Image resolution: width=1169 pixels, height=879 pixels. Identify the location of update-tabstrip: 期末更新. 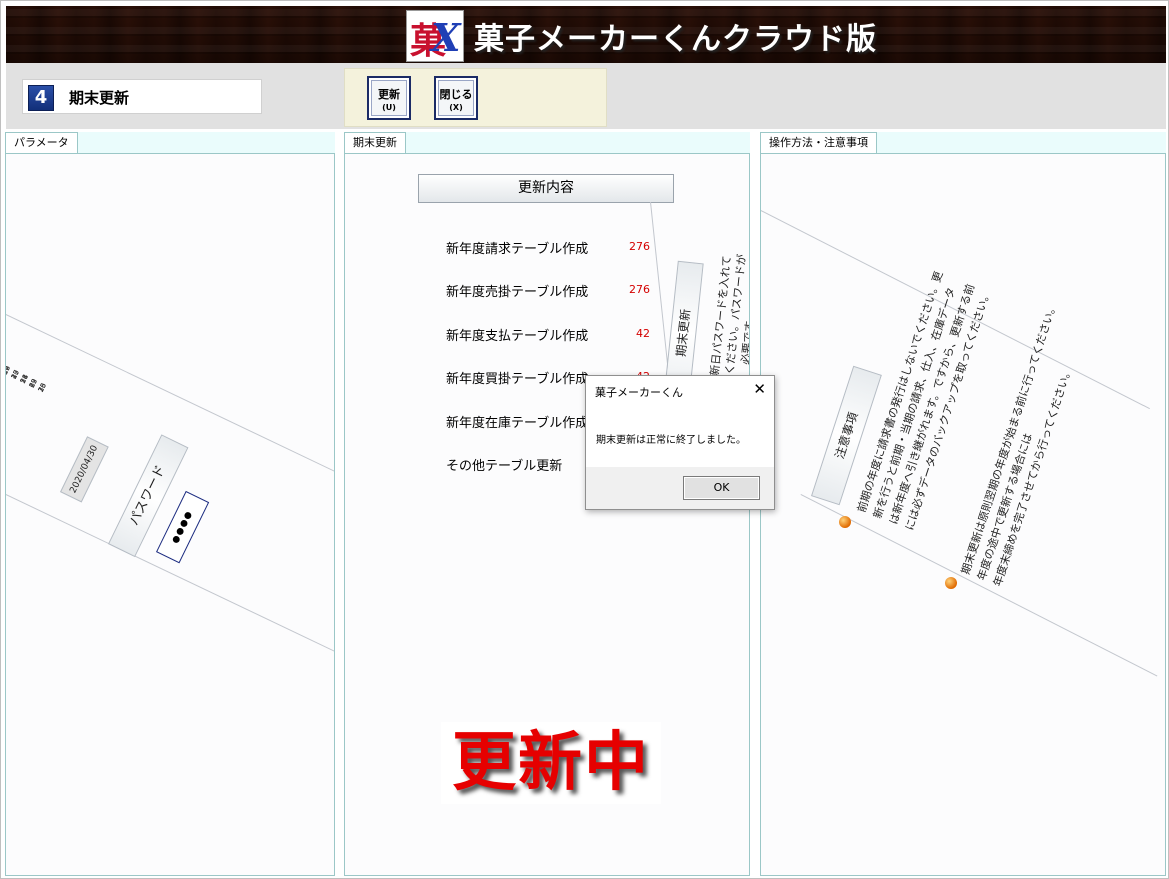
(547, 142).